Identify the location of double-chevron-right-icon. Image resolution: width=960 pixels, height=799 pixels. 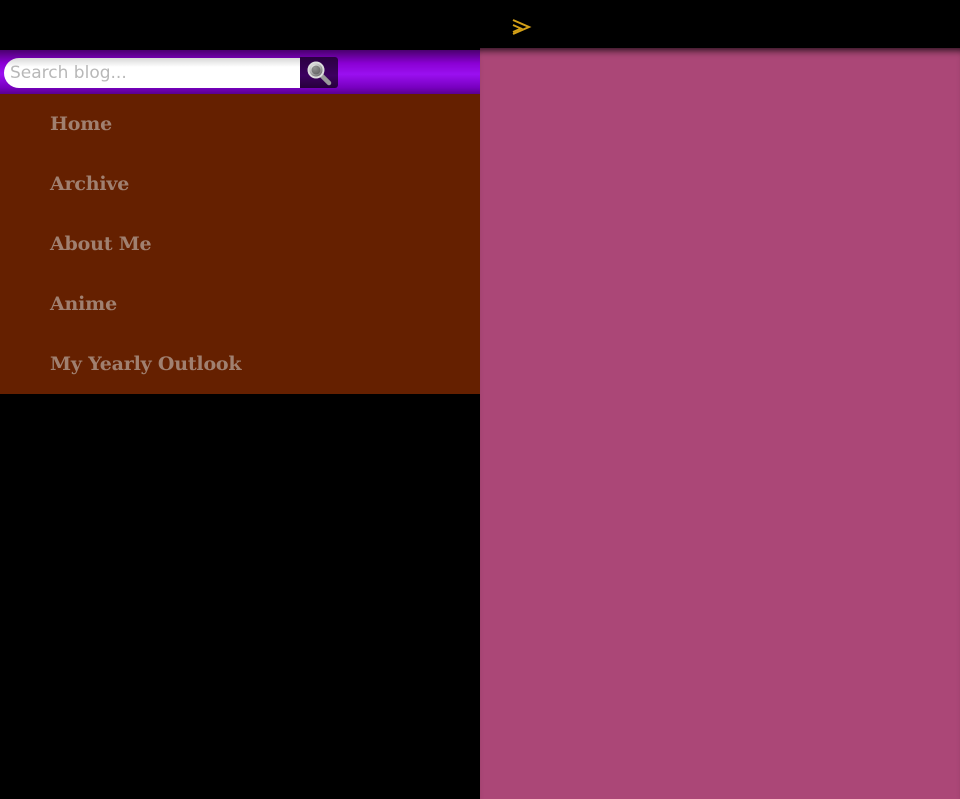
(522, 27).